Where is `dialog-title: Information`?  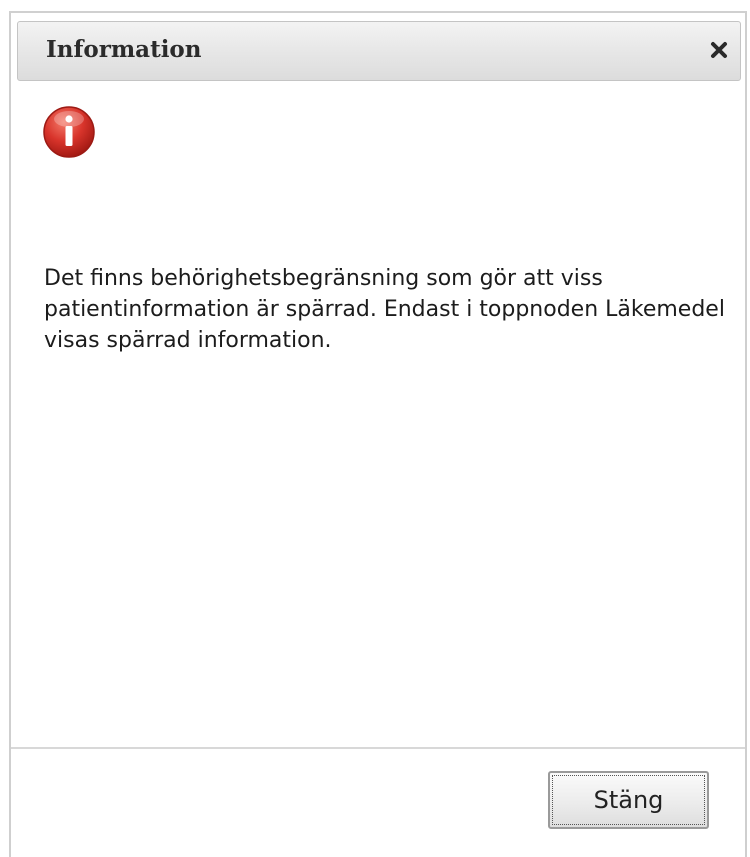 dialog-title: Information is located at coordinates (124, 49).